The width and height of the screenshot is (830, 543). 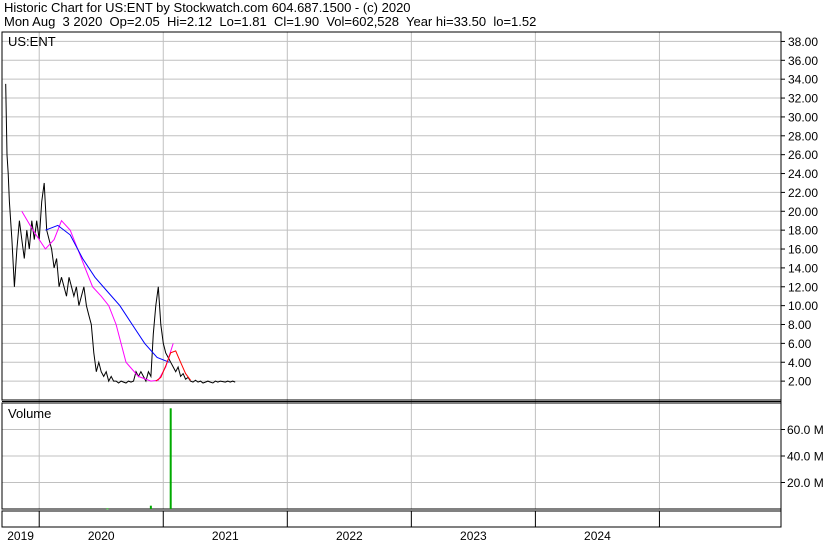 What do you see at coordinates (805, 430) in the screenshot?
I see `volume-tick-label: 60.0 M` at bounding box center [805, 430].